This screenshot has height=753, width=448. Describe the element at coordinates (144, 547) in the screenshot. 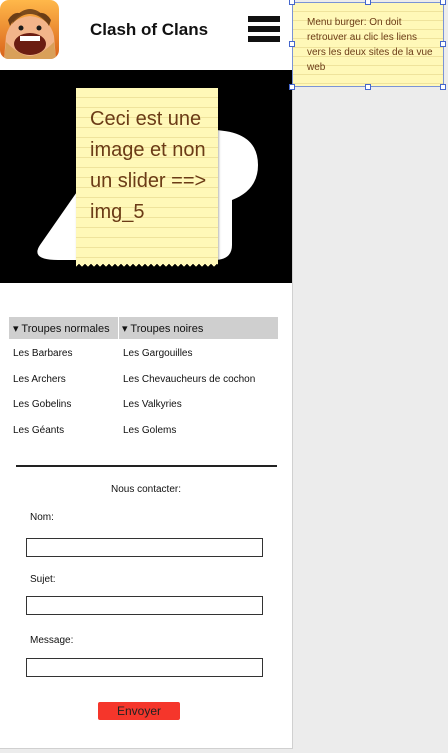

I see `nom-input` at that location.